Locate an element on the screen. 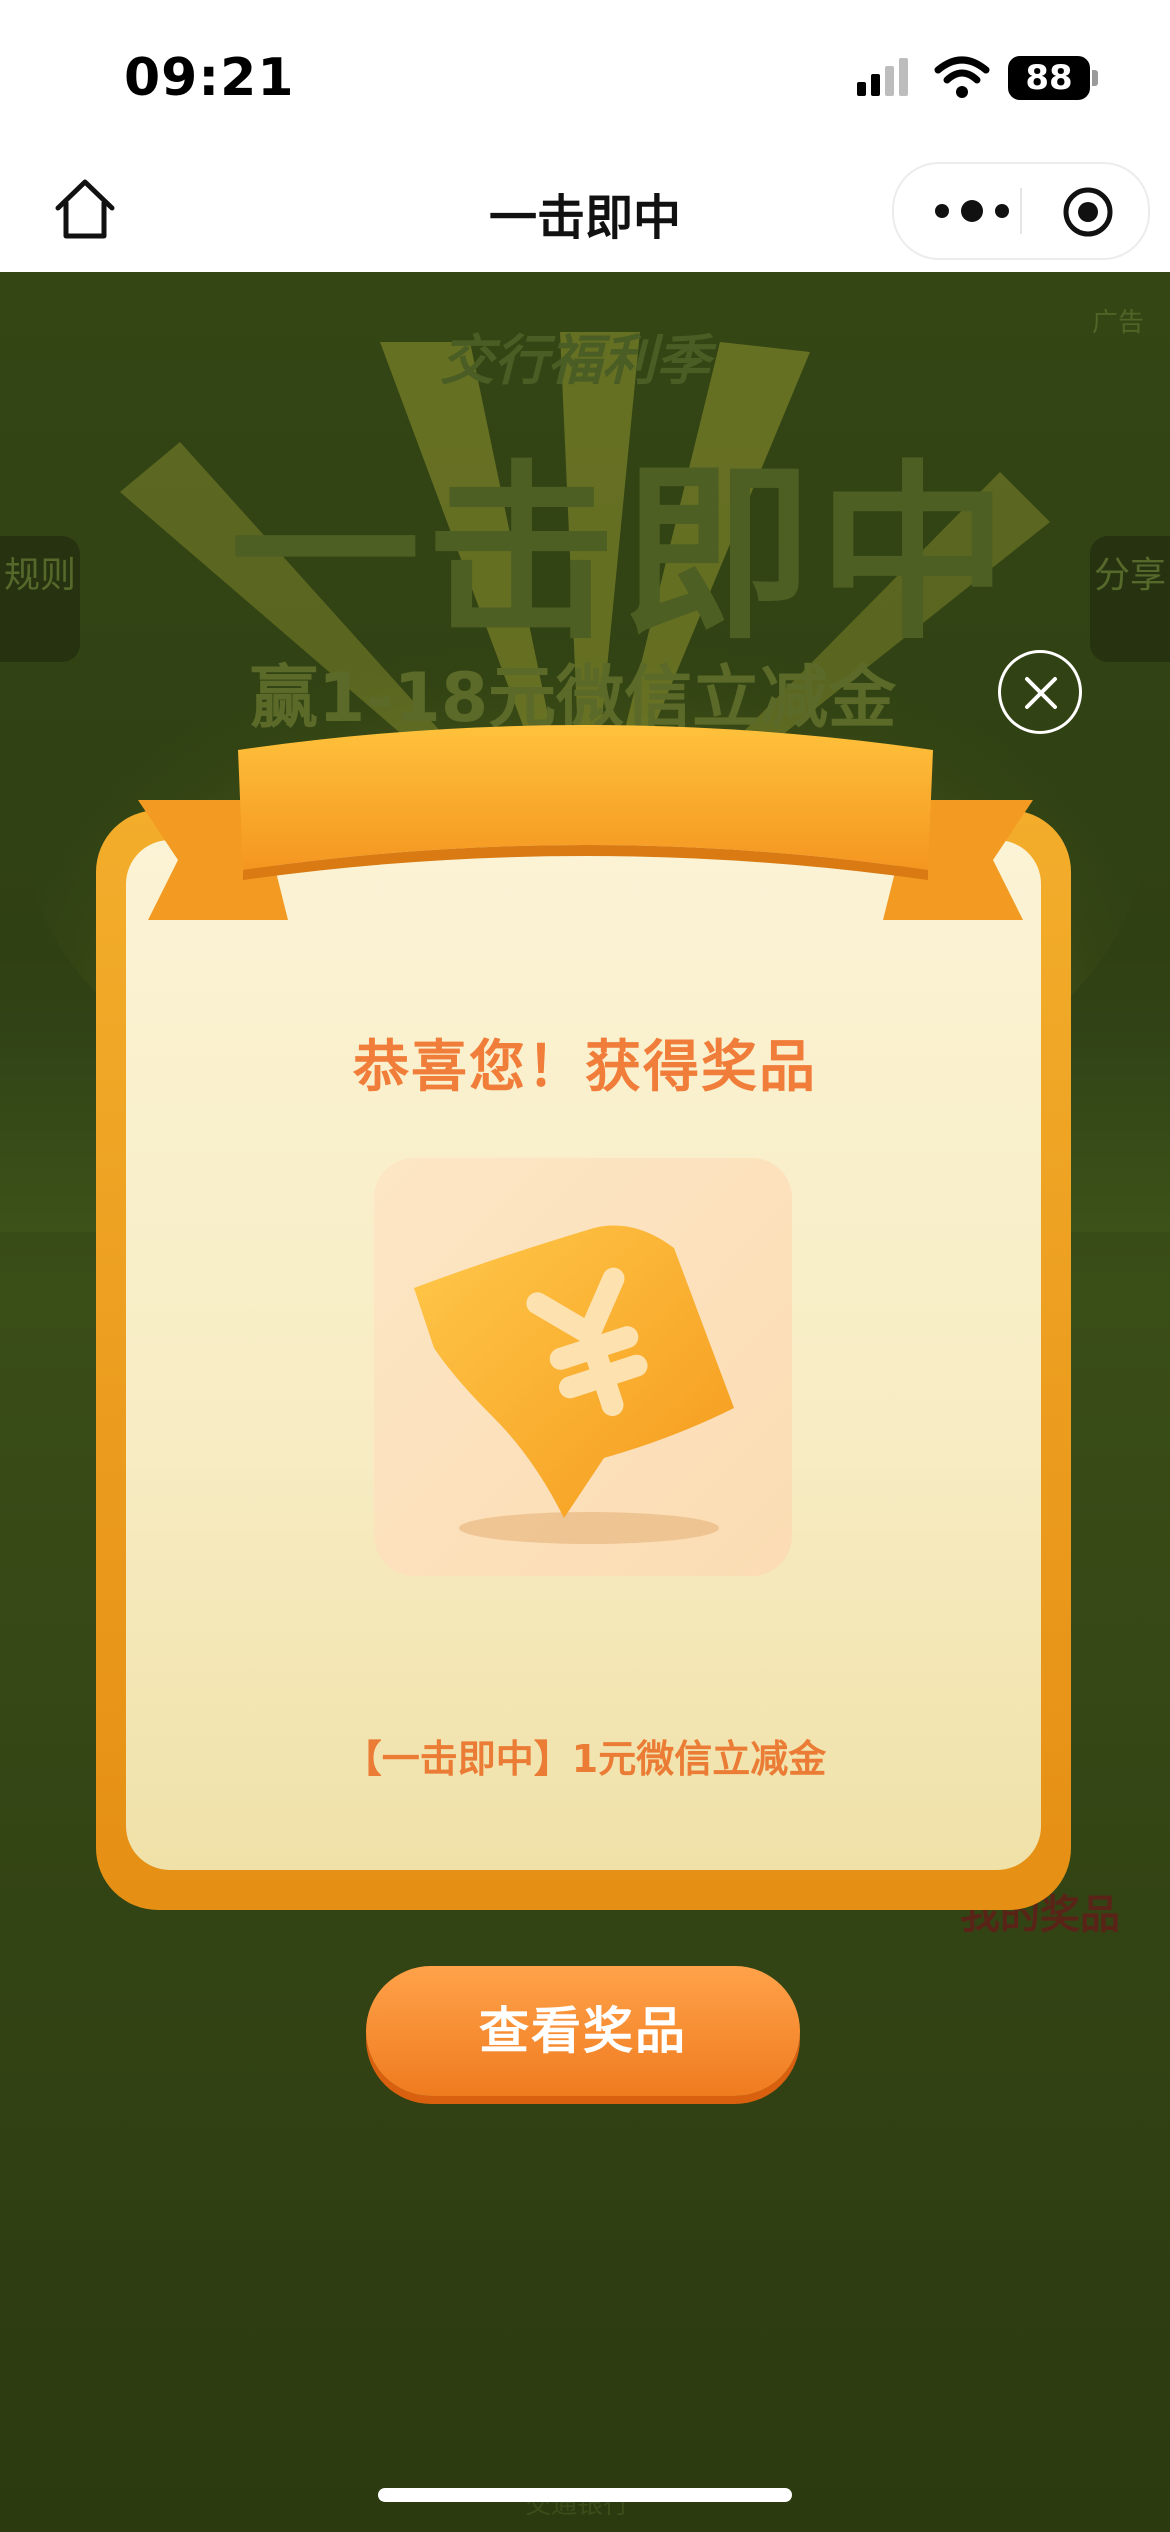 The width and height of the screenshot is (1170, 2532). view-prize-button: 查看奖品 is located at coordinates (583, 2031).